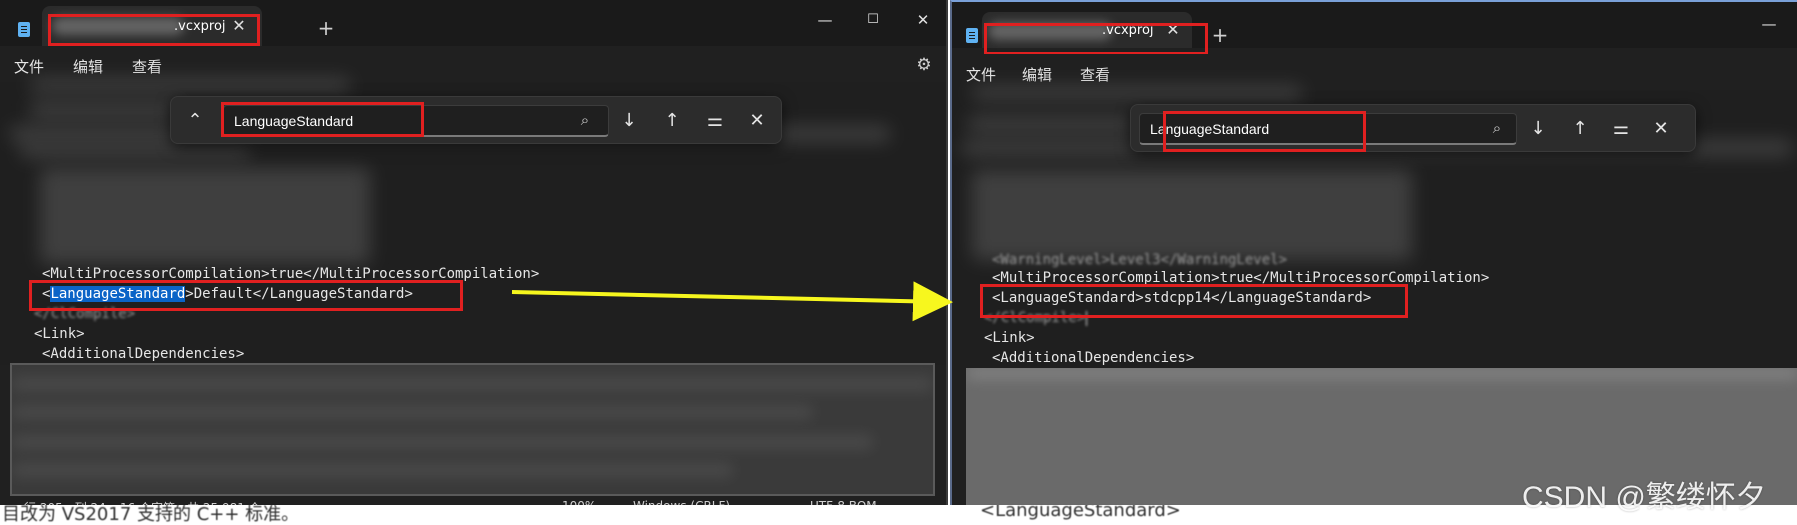 Image resolution: width=1797 pixels, height=525 pixels. Describe the element at coordinates (1080, 513) in the screenshot. I see `background-page-text: <LanguageStandard>` at that location.